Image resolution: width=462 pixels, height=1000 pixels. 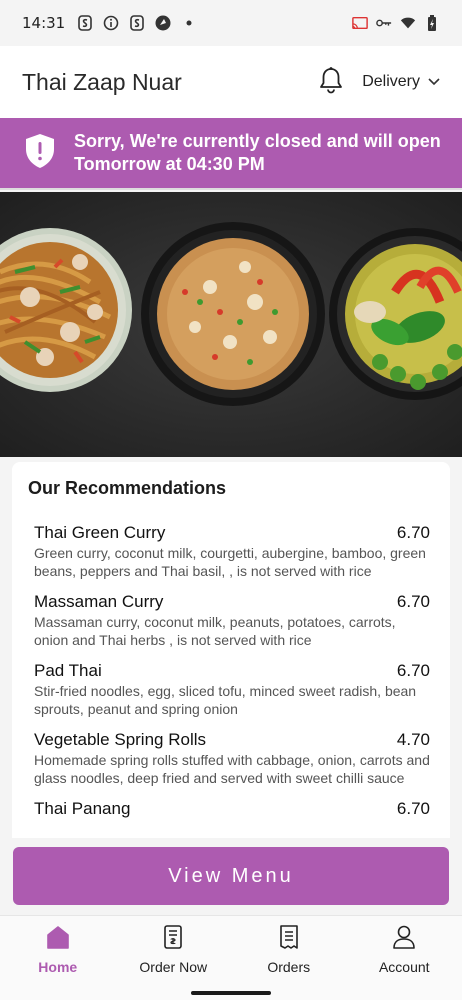 I want to click on noodles-plate, so click(x=66, y=310).